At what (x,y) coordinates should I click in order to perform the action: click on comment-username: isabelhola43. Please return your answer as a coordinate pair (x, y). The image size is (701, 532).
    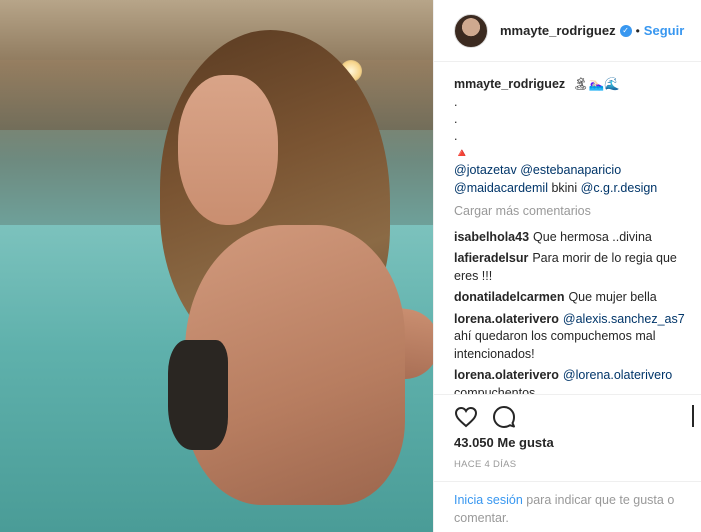
    Looking at the image, I should click on (491, 237).